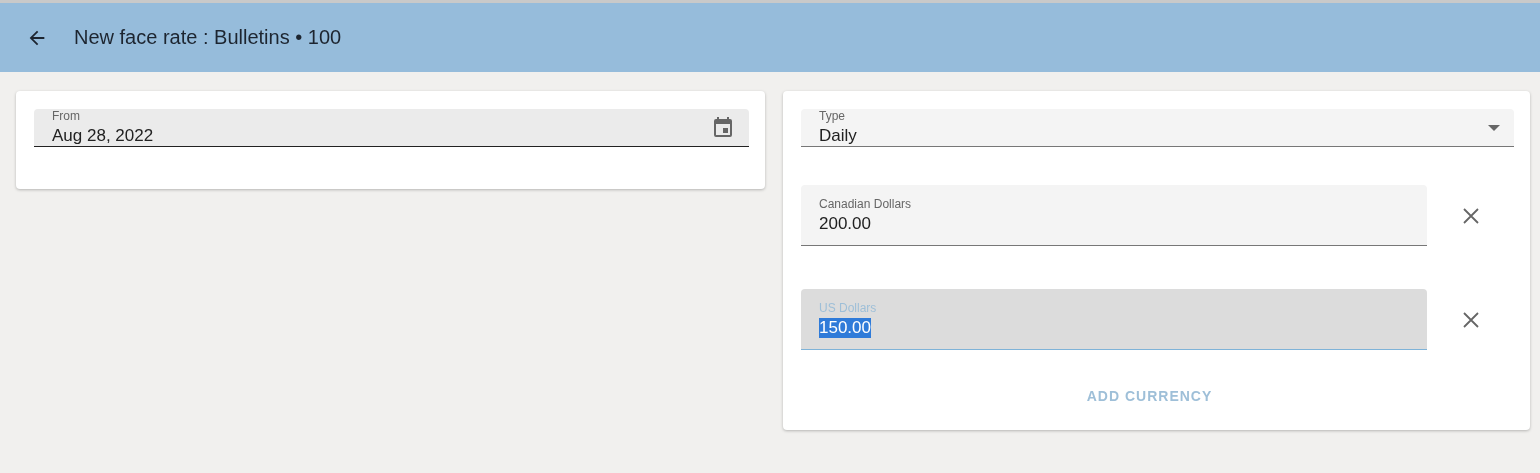 The height and width of the screenshot is (473, 1540). What do you see at coordinates (1157, 128) in the screenshot?
I see `type-dropdown: Type Daily` at bounding box center [1157, 128].